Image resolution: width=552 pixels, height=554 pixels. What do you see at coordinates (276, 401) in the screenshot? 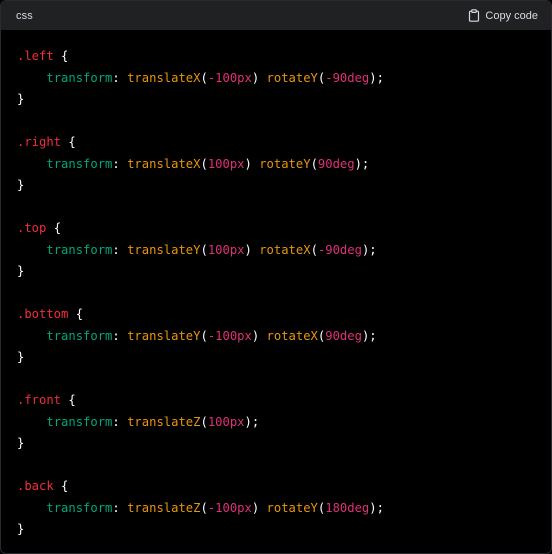
I see `code-line: .front {` at bounding box center [276, 401].